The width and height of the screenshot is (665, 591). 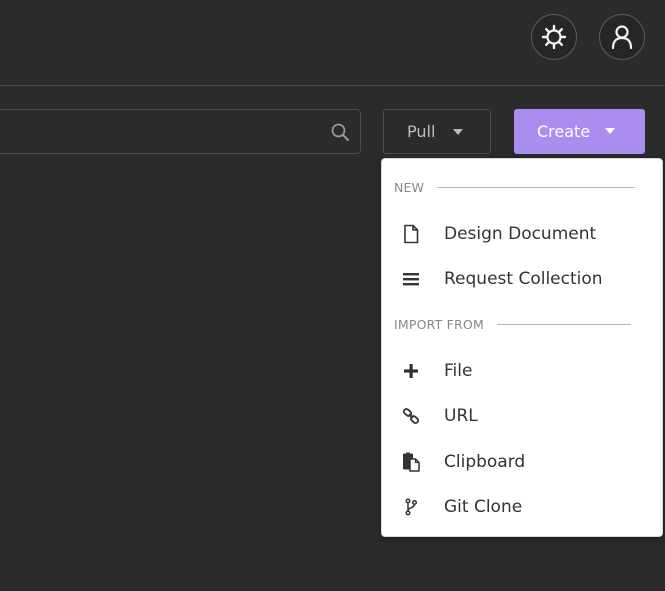 I want to click on menu-item-request-collection: Request Collection, so click(x=522, y=279).